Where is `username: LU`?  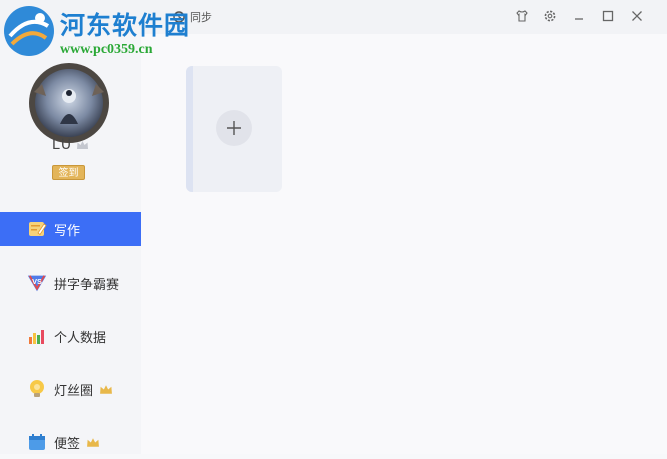 username: LU is located at coordinates (62, 145).